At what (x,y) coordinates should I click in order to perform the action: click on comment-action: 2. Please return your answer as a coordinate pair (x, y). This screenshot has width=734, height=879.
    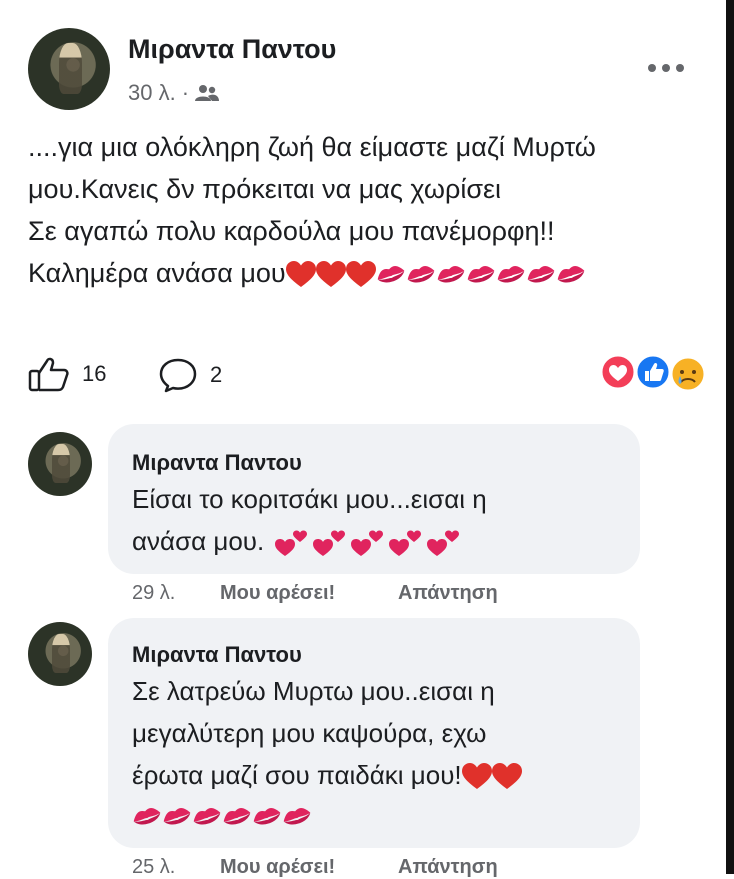
    Looking at the image, I should click on (190, 375).